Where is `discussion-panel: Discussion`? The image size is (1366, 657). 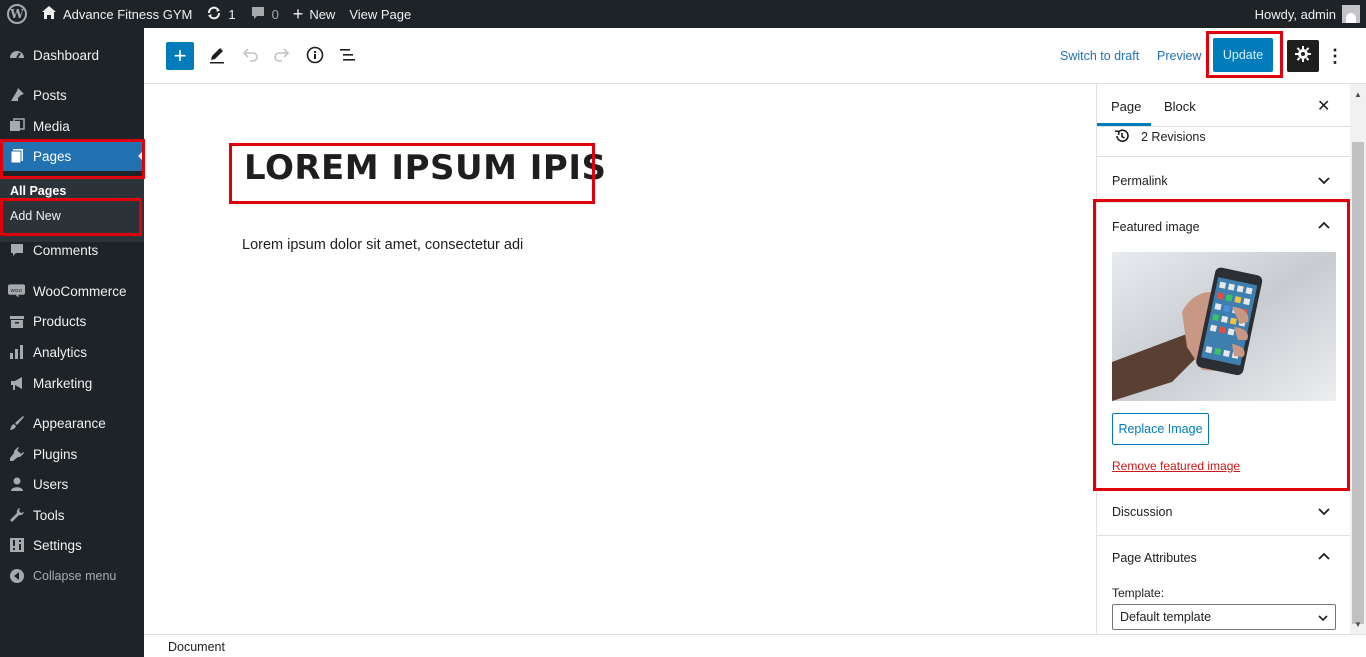 discussion-panel: Discussion is located at coordinates (1223, 513).